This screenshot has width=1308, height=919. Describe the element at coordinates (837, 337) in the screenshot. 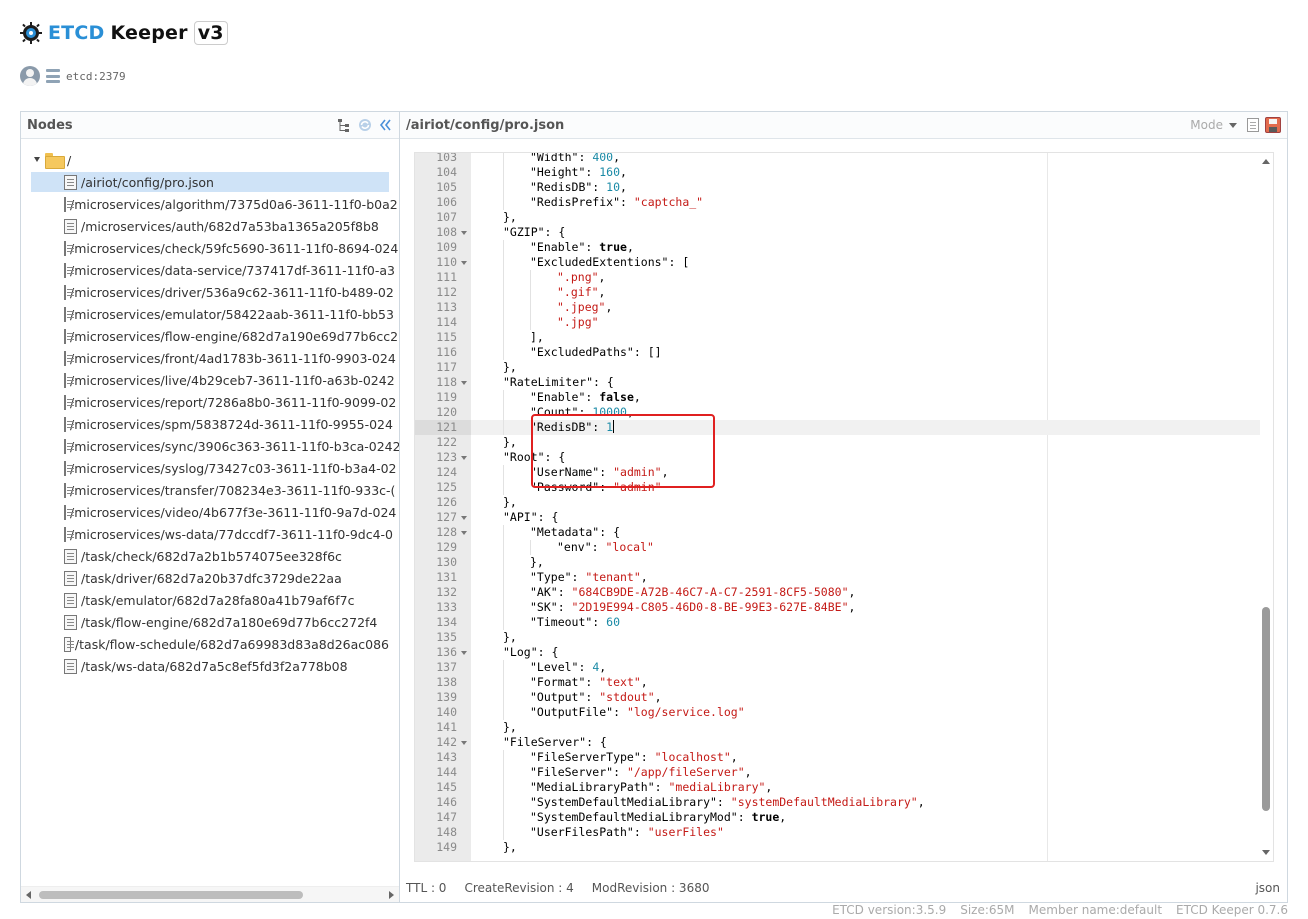

I see `code-line: 115],` at that location.